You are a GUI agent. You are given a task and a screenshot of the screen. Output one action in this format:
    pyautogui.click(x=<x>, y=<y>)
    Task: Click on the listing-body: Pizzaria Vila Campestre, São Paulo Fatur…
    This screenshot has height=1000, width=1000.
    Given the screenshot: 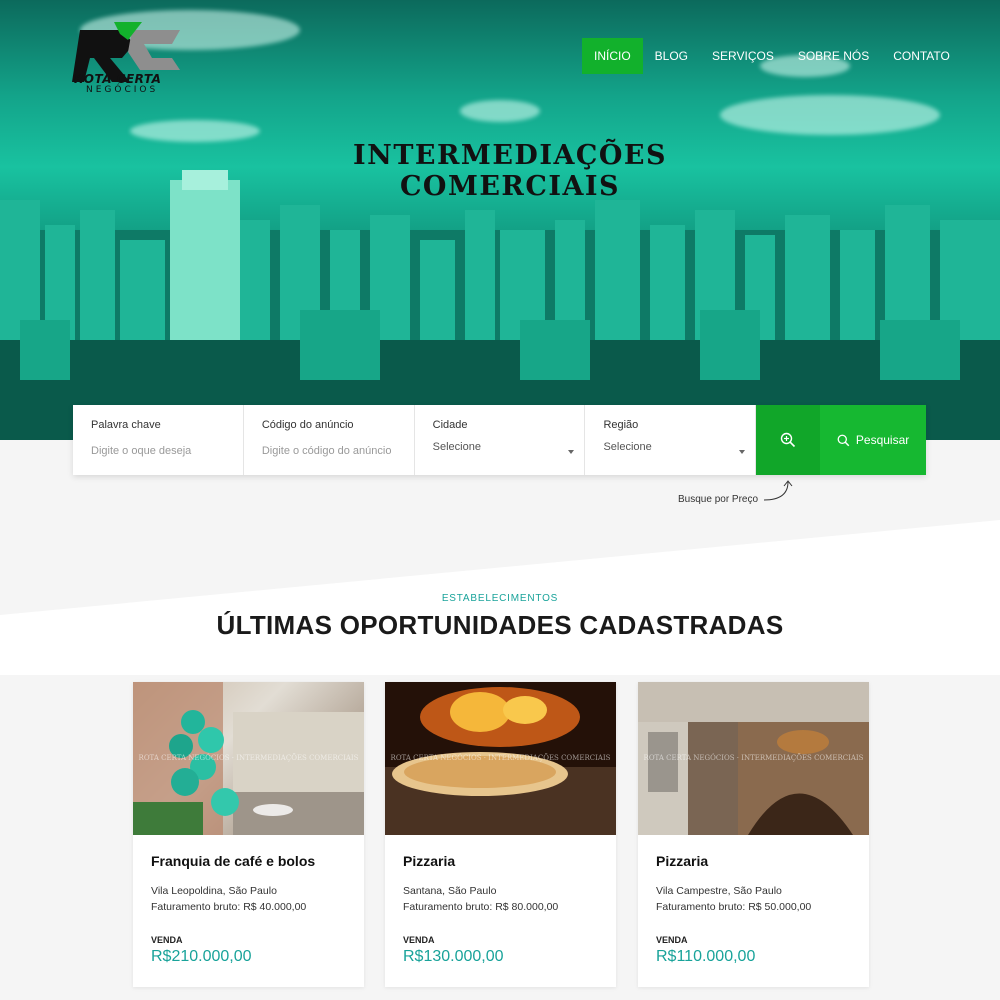 What is the action you would take?
    pyautogui.click(x=753, y=909)
    